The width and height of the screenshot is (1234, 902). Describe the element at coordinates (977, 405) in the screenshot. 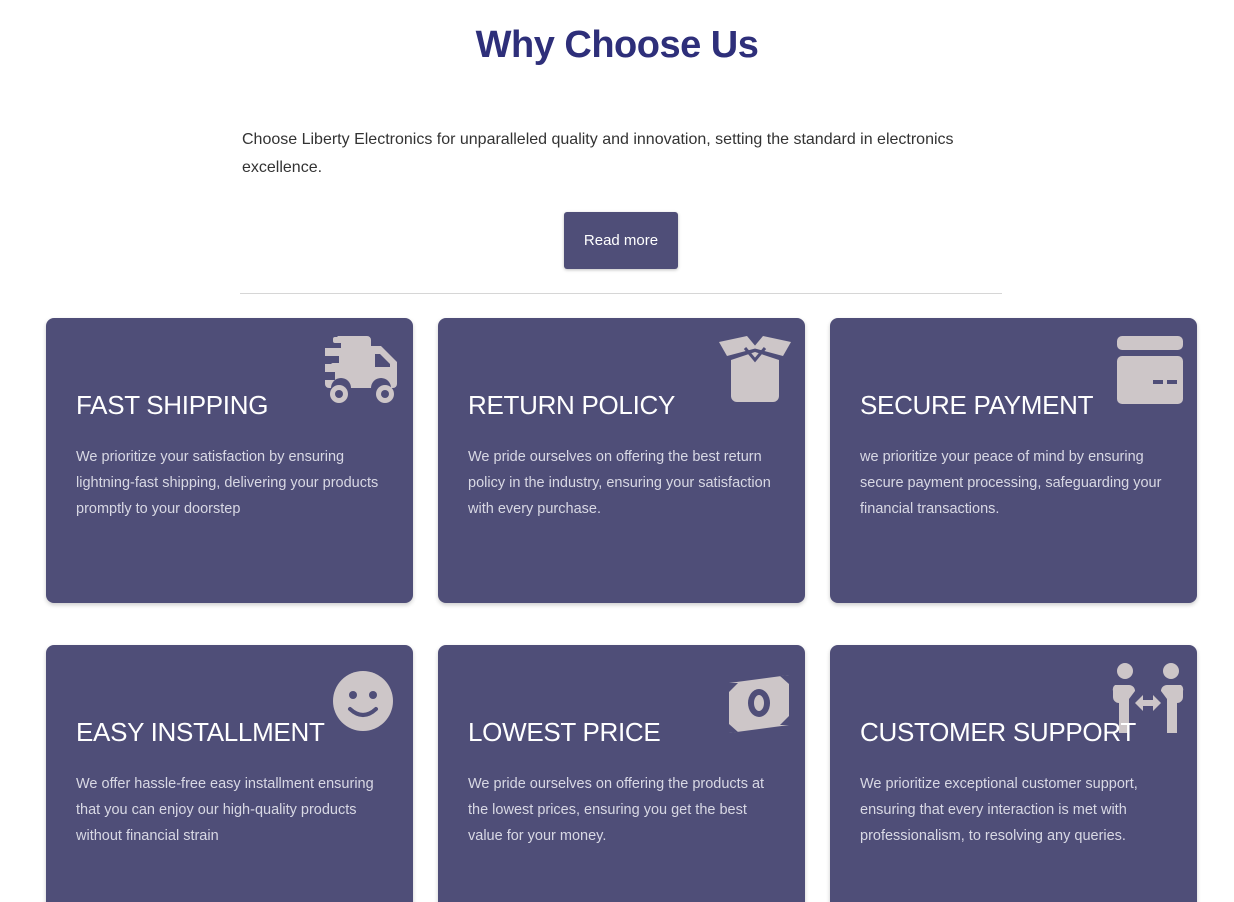

I see `card-title: SECURE PAYMENT` at that location.